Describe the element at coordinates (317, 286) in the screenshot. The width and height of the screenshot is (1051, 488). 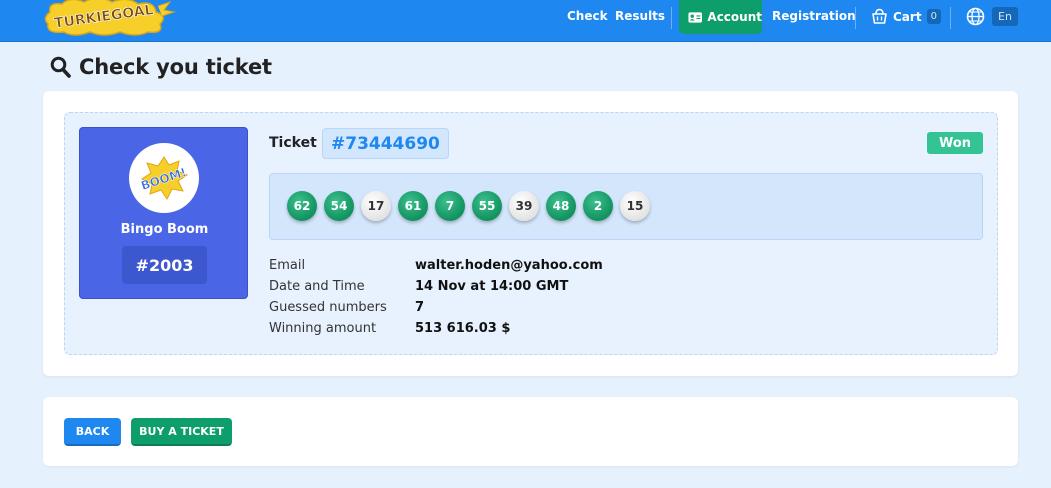
I see `info-label: Date and Time` at that location.